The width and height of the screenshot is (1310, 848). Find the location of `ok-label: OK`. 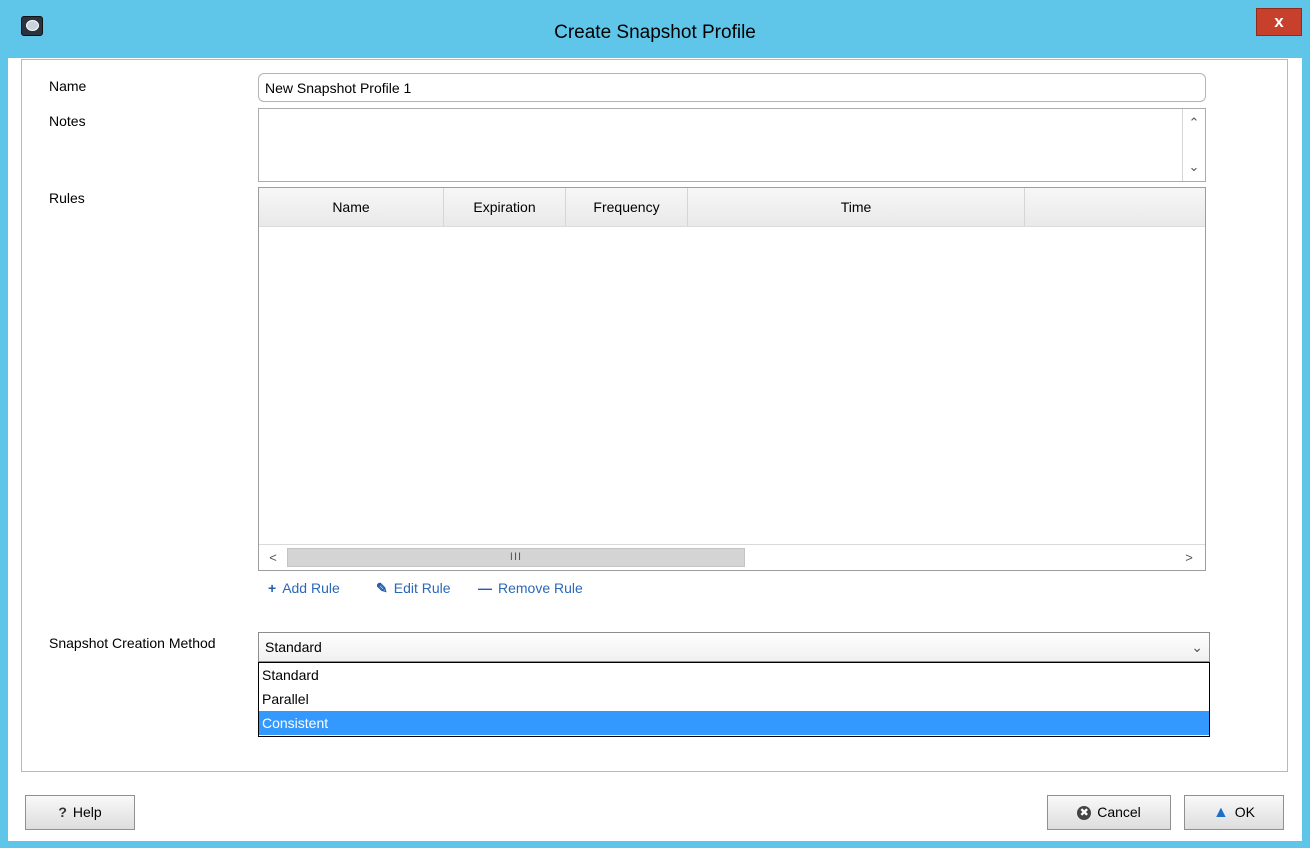

ok-label: OK is located at coordinates (1245, 812).